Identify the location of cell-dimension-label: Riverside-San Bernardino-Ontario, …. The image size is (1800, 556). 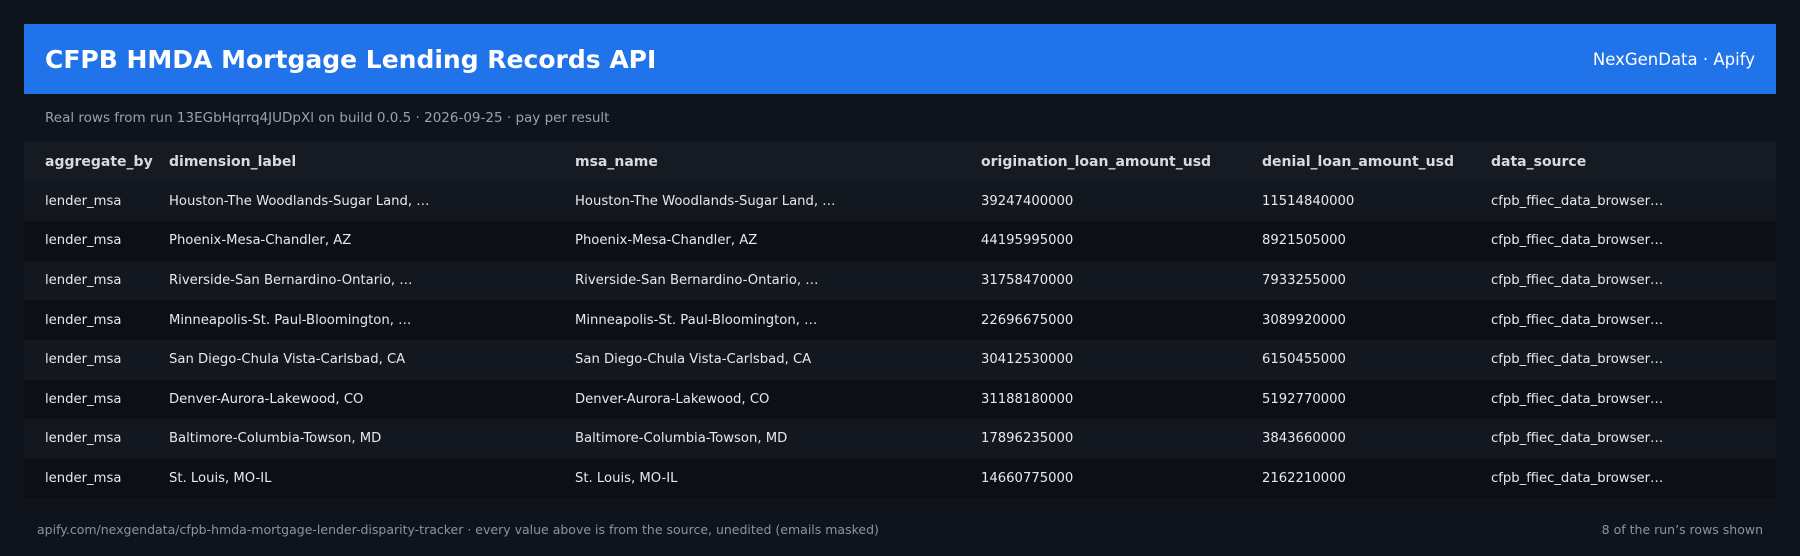
(291, 281).